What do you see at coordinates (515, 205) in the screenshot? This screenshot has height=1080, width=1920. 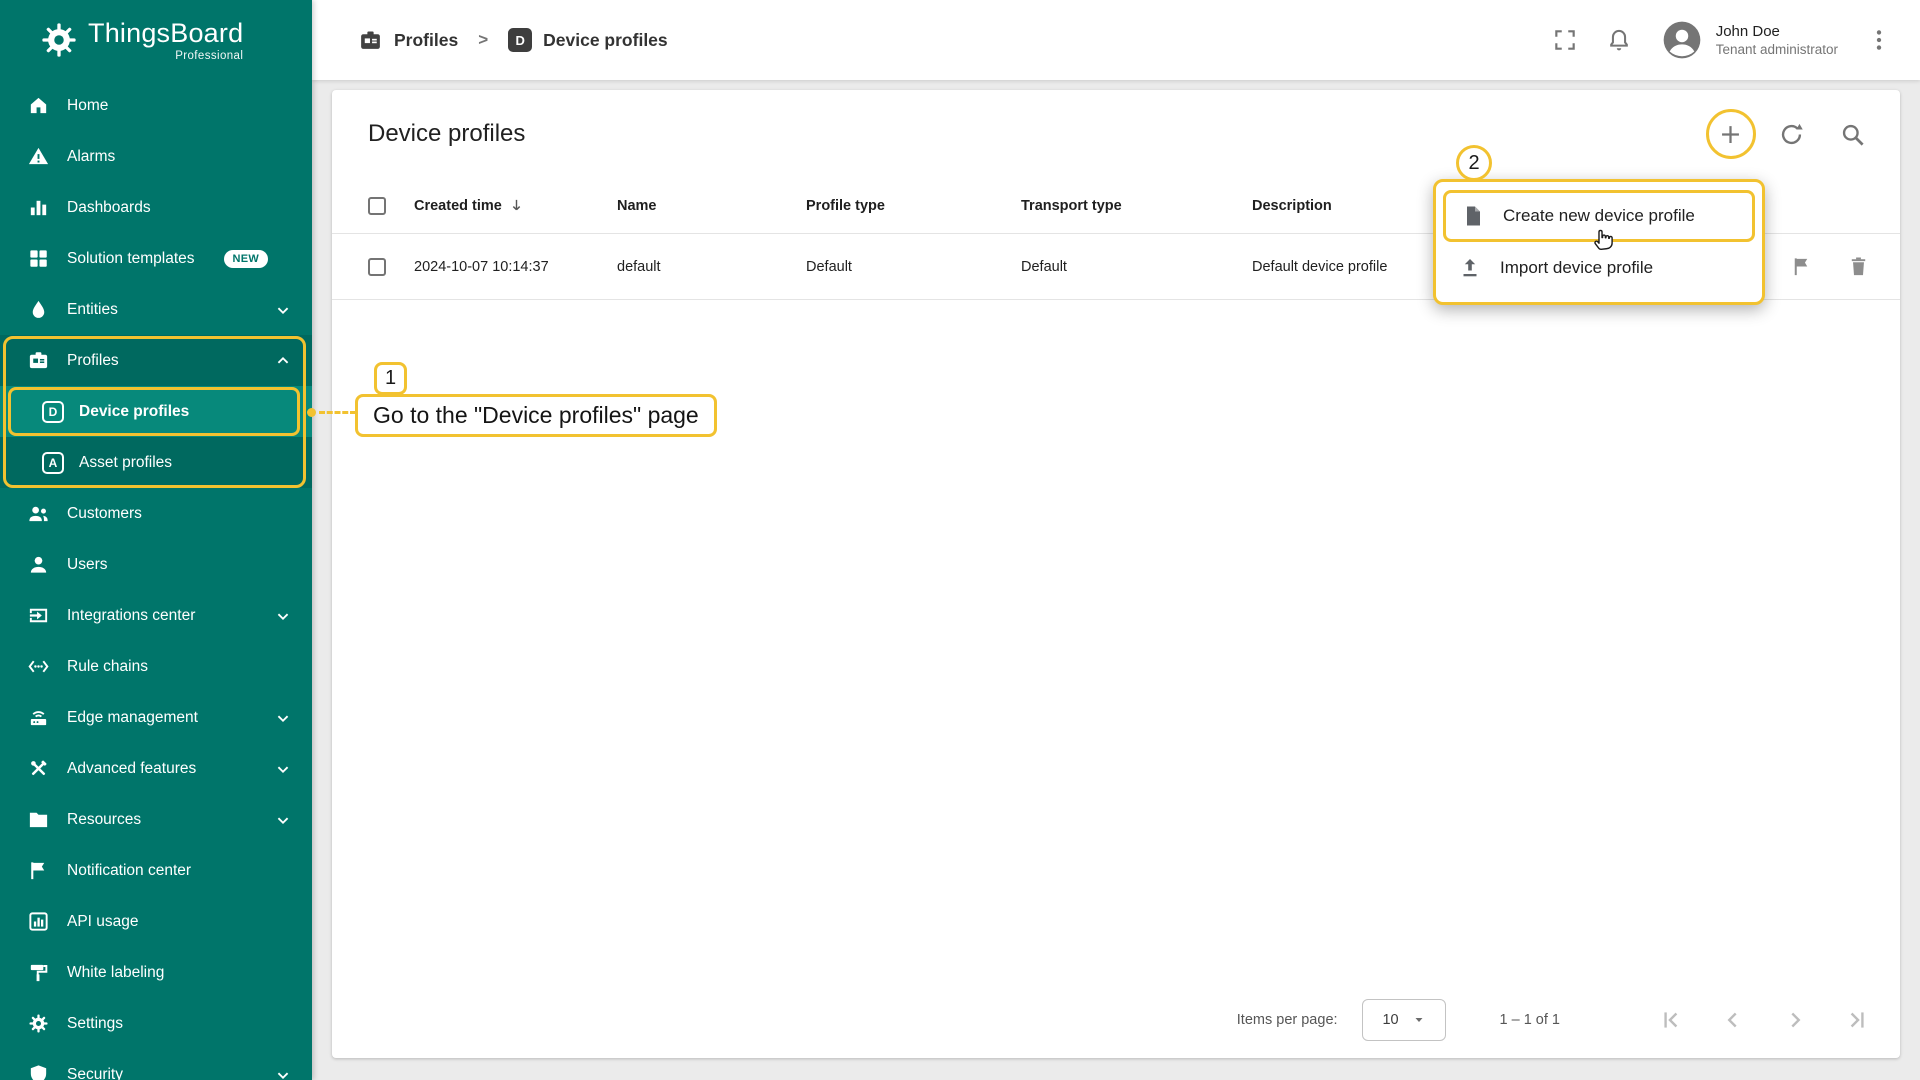 I see `column-header-created-time: Created time` at bounding box center [515, 205].